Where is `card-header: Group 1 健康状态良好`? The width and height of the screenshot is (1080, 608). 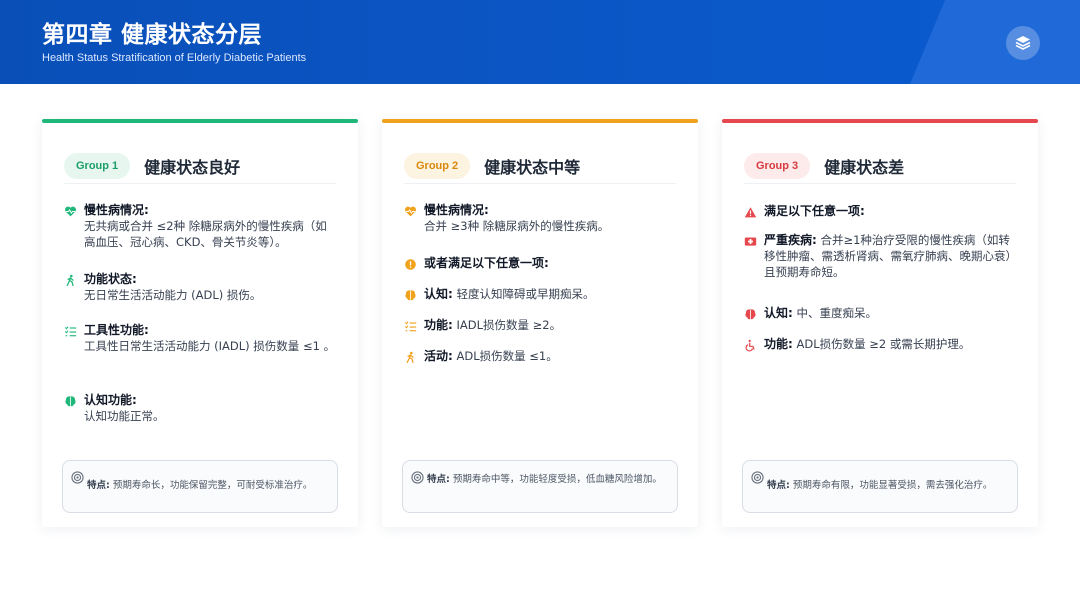
card-header: Group 1 健康状态良好 is located at coordinates (200, 166).